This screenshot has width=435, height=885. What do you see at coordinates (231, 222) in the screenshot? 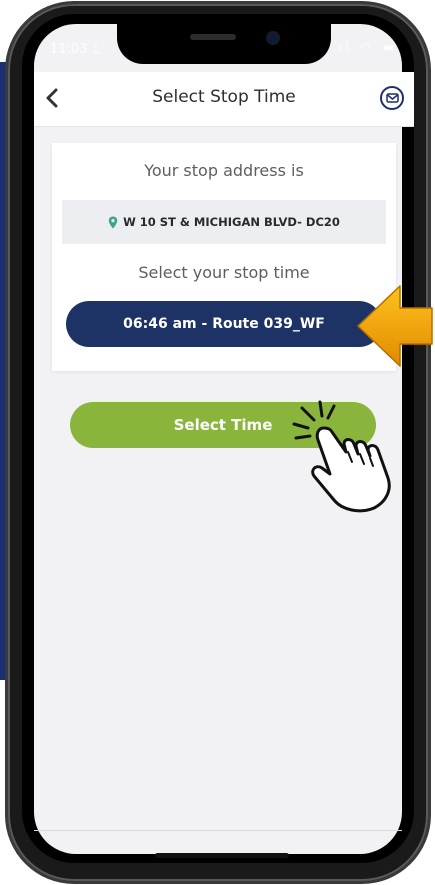
I see `stop-address: W 10 ST & MICHIGAN BLVD- DC20` at bounding box center [231, 222].